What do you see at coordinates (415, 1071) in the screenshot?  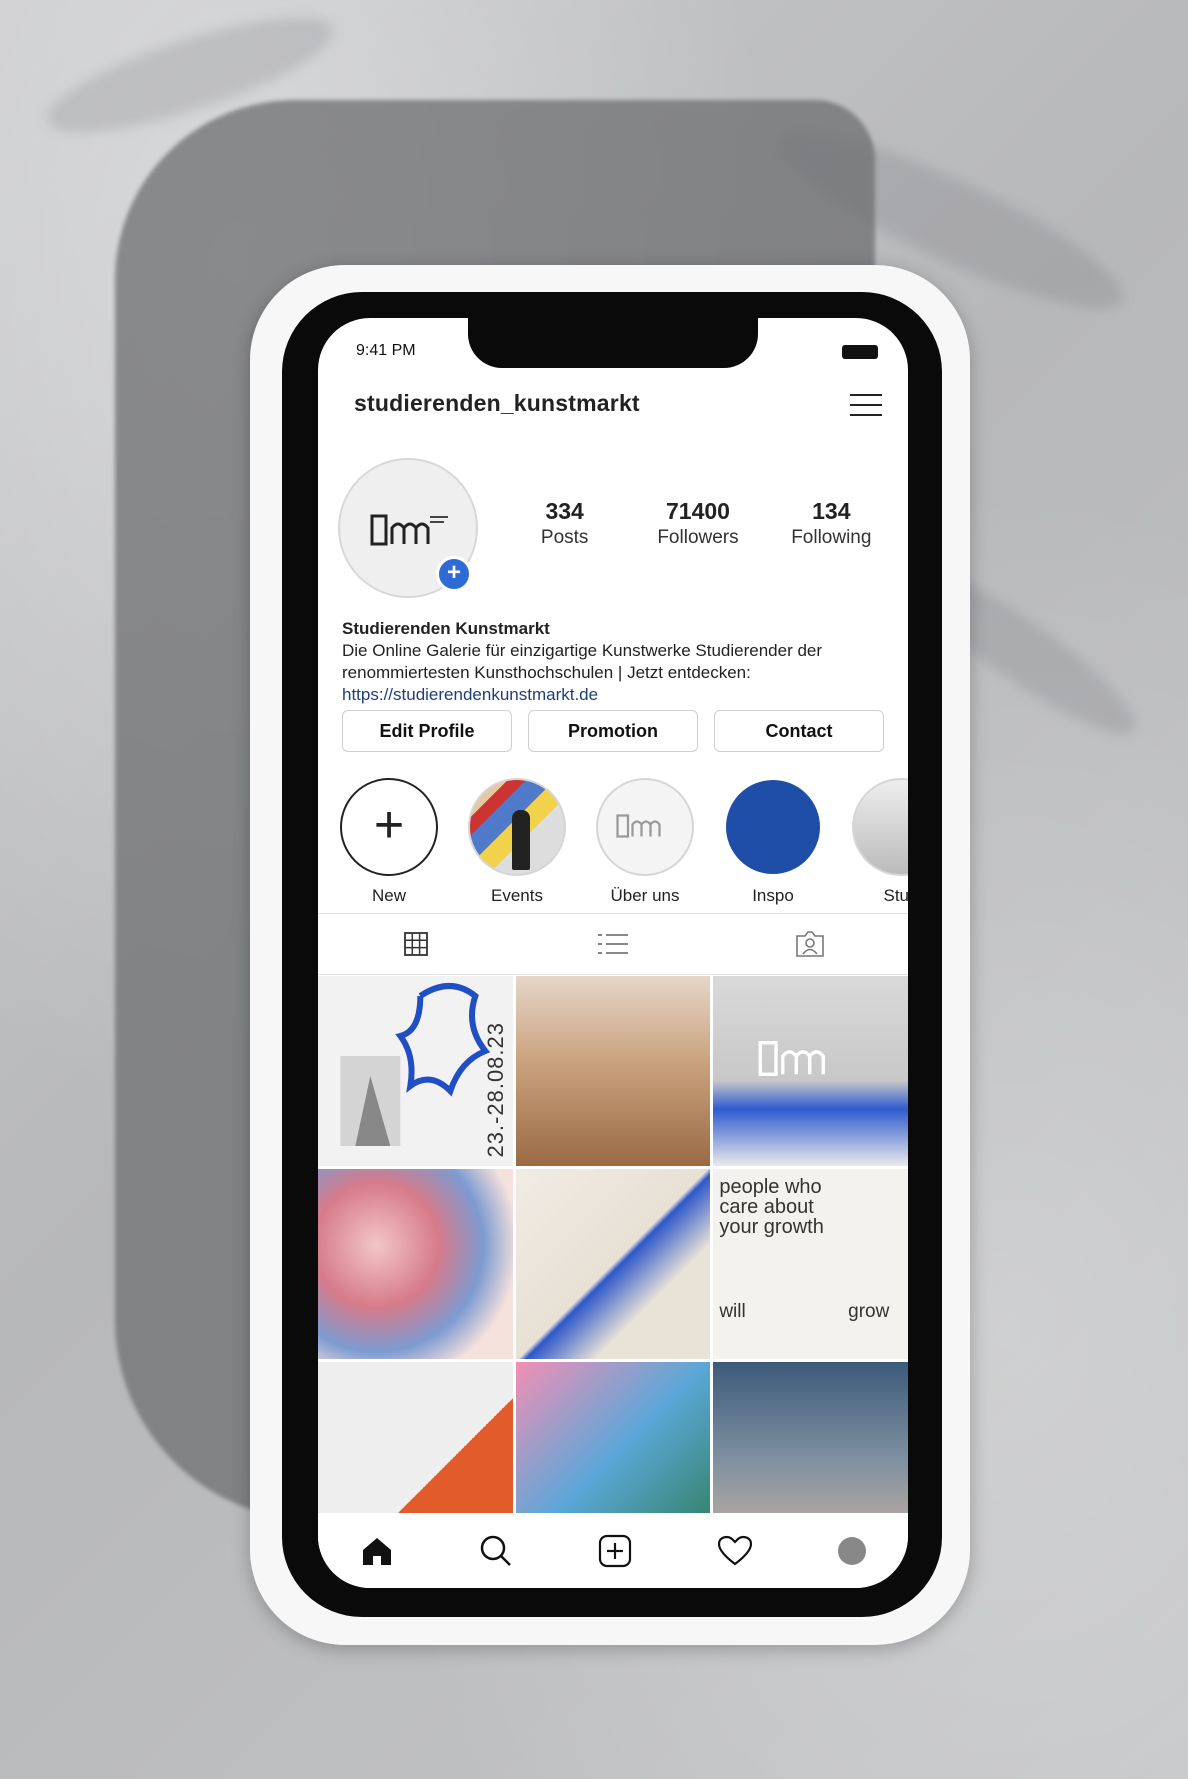 I see `post-tile: 23.-28.08.23` at bounding box center [415, 1071].